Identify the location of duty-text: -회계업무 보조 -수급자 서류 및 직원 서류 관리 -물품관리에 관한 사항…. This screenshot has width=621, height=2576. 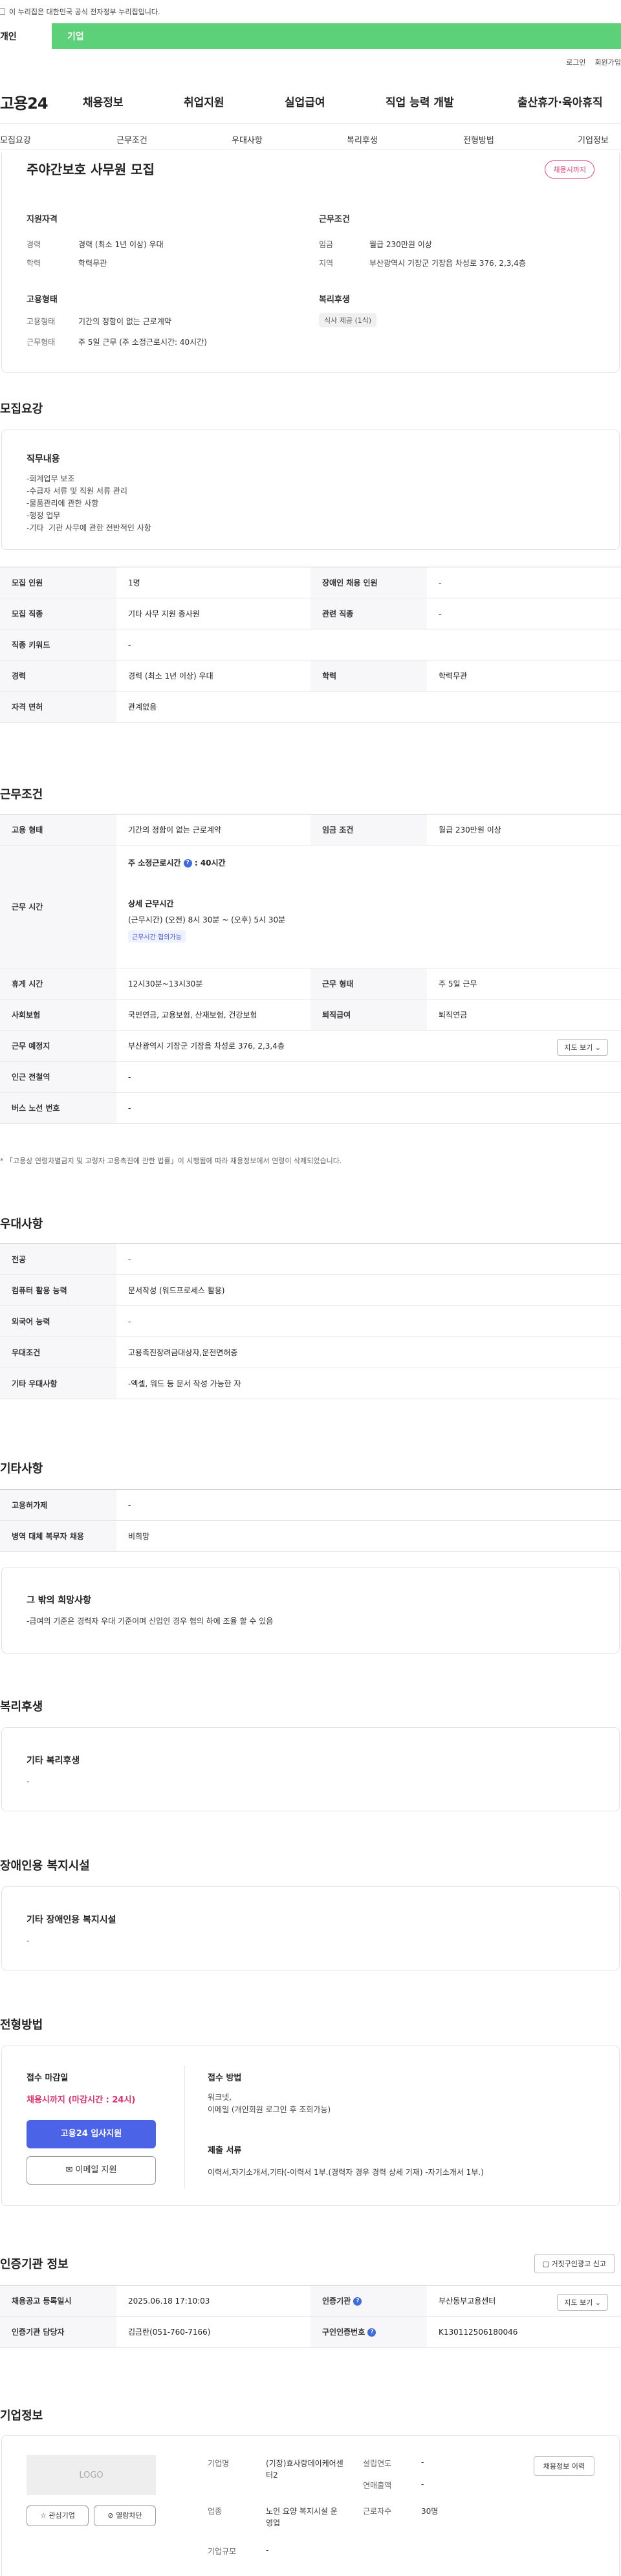
(89, 503).